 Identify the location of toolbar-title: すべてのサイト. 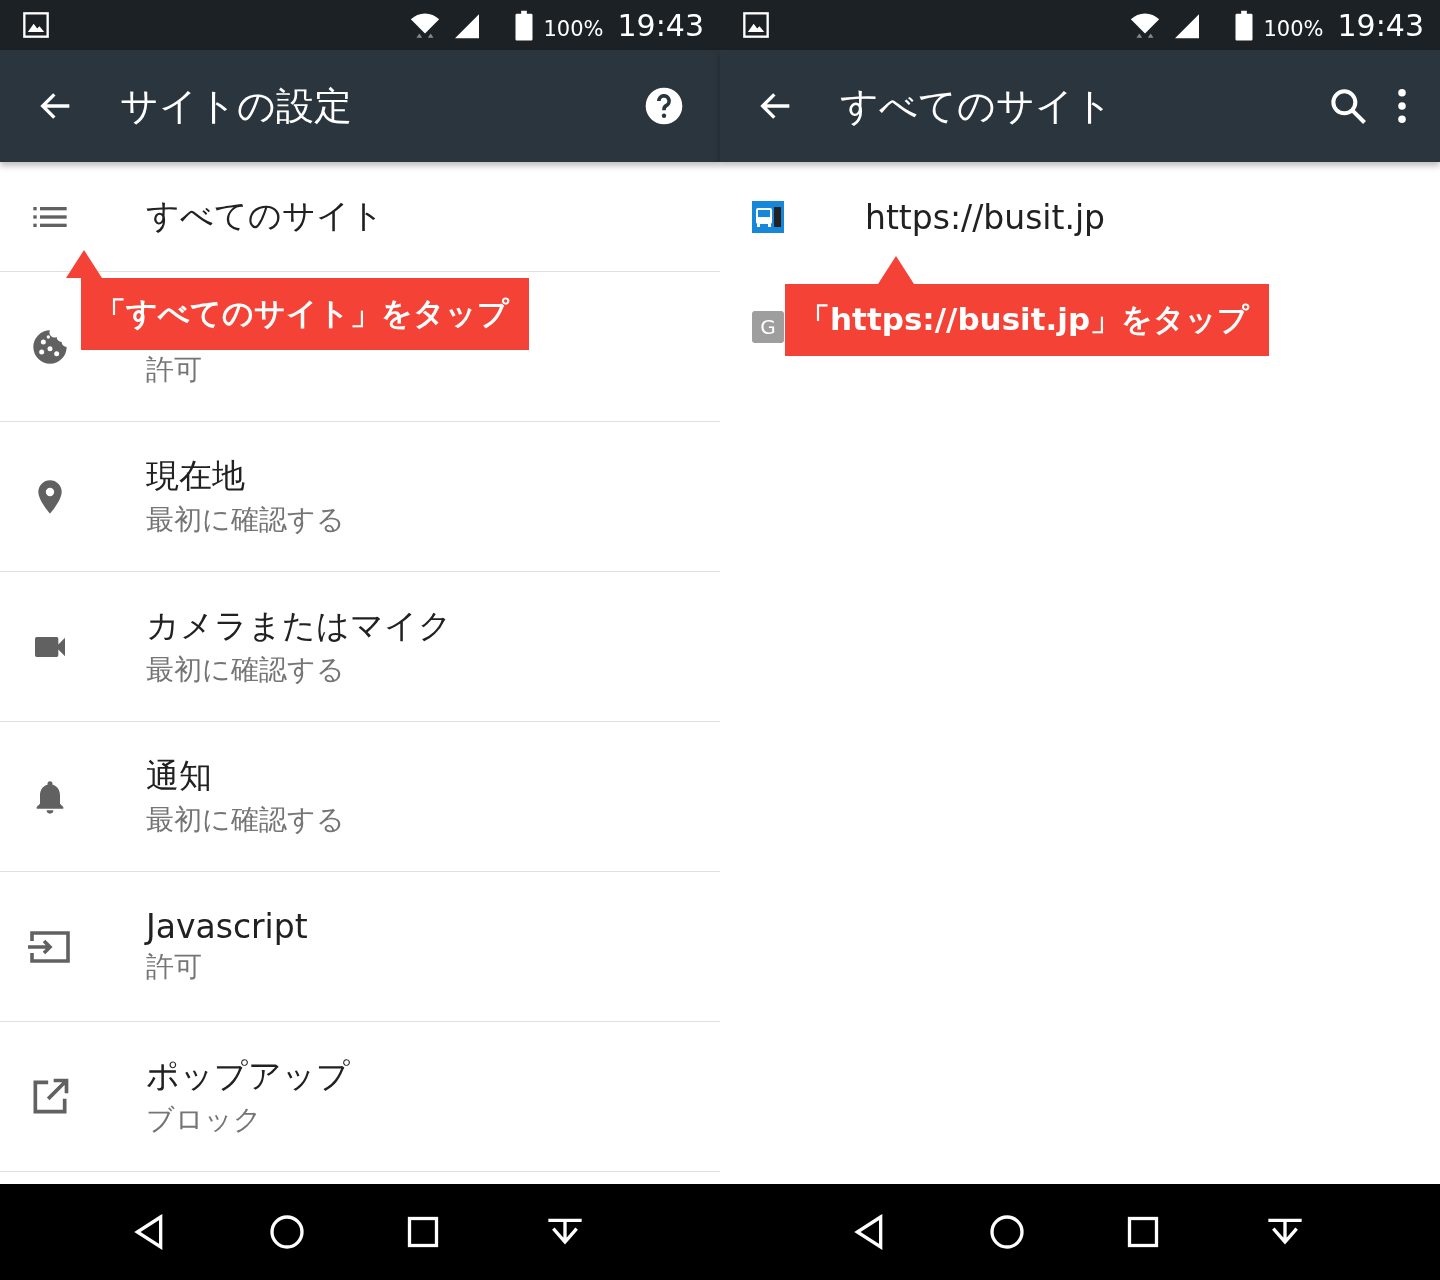
(977, 106).